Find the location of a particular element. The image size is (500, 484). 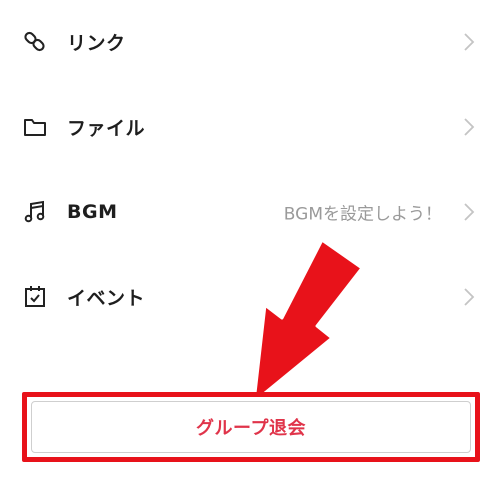

link-icon is located at coordinates (35, 42).